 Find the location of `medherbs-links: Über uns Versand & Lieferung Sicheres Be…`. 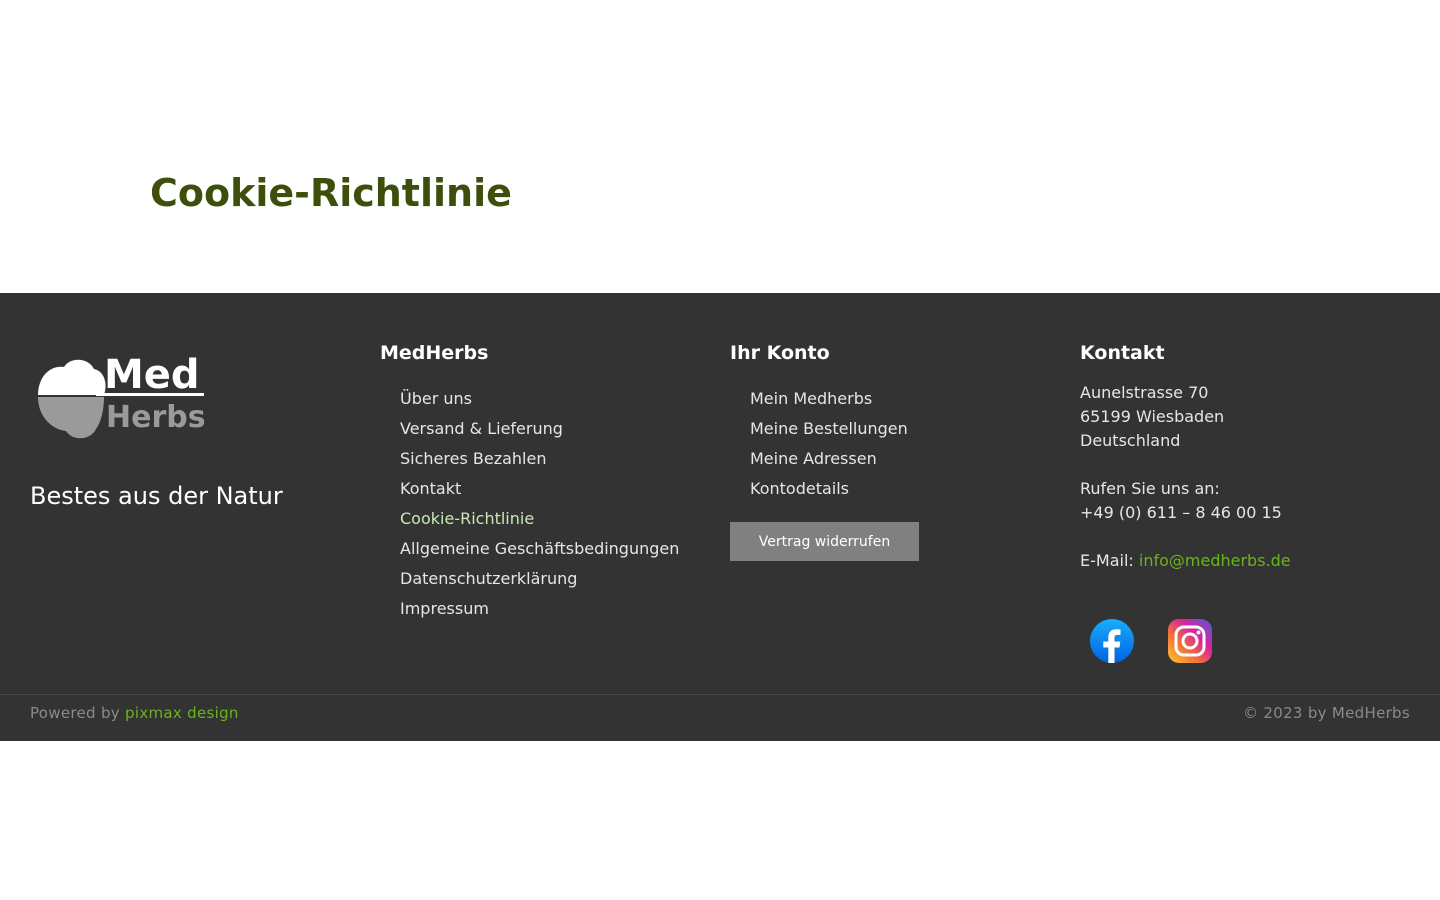

medherbs-links: Über uns Versand & Lieferung Sicheres Be… is located at coordinates (539, 504).